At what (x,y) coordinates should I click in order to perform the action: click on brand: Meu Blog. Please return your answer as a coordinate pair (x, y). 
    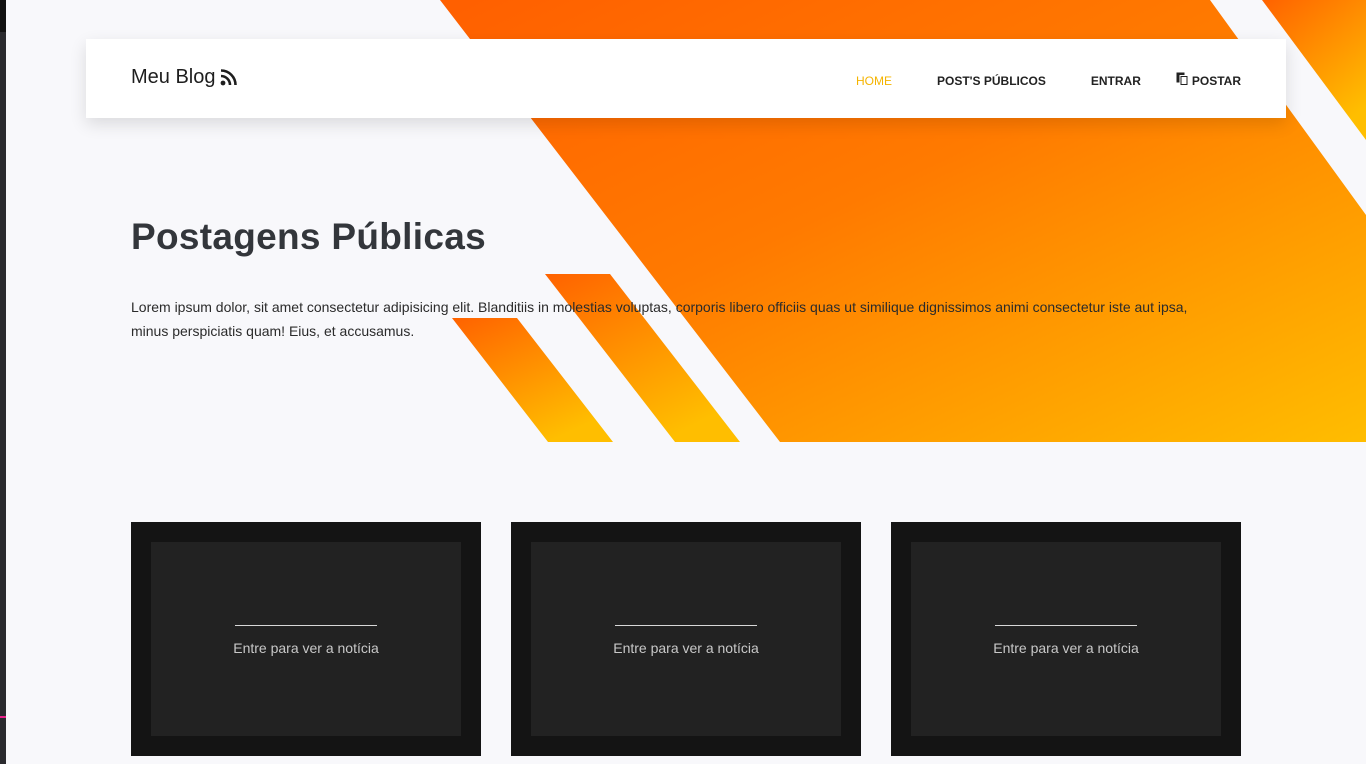
    Looking at the image, I should click on (184, 77).